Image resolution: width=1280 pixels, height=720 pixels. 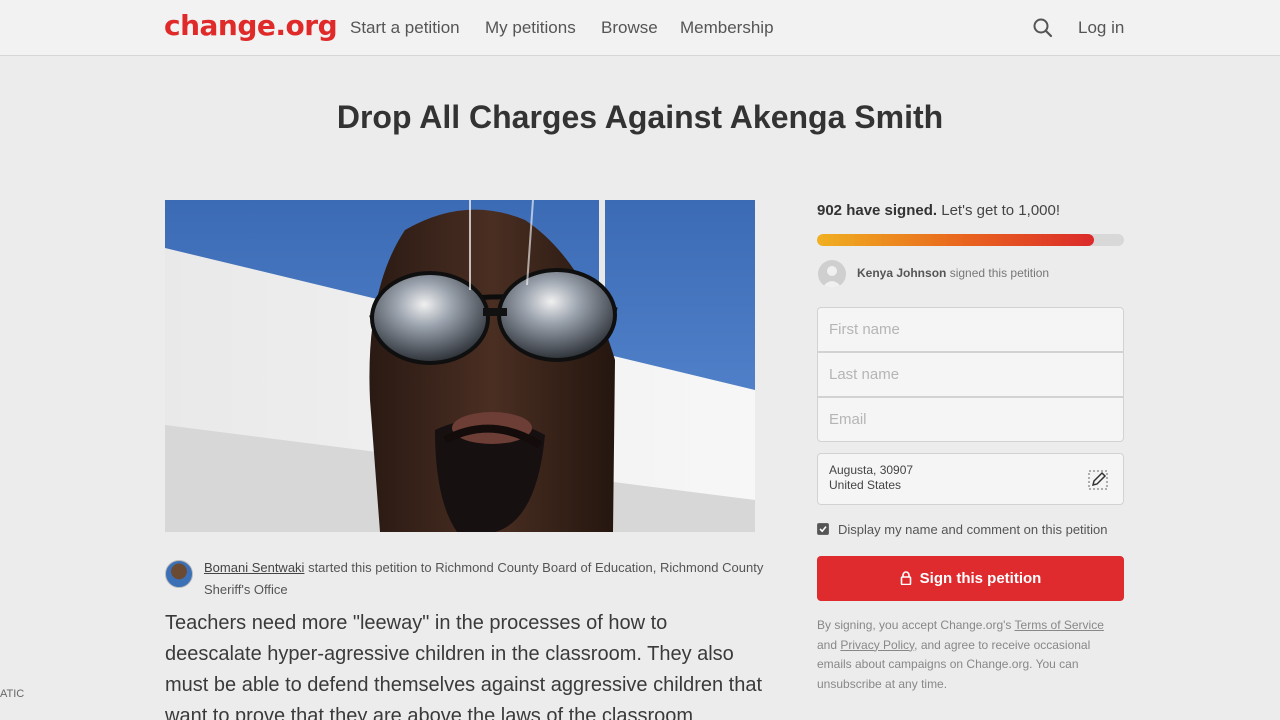 What do you see at coordinates (530, 28) in the screenshot?
I see `nav-my-petitions: My petitions` at bounding box center [530, 28].